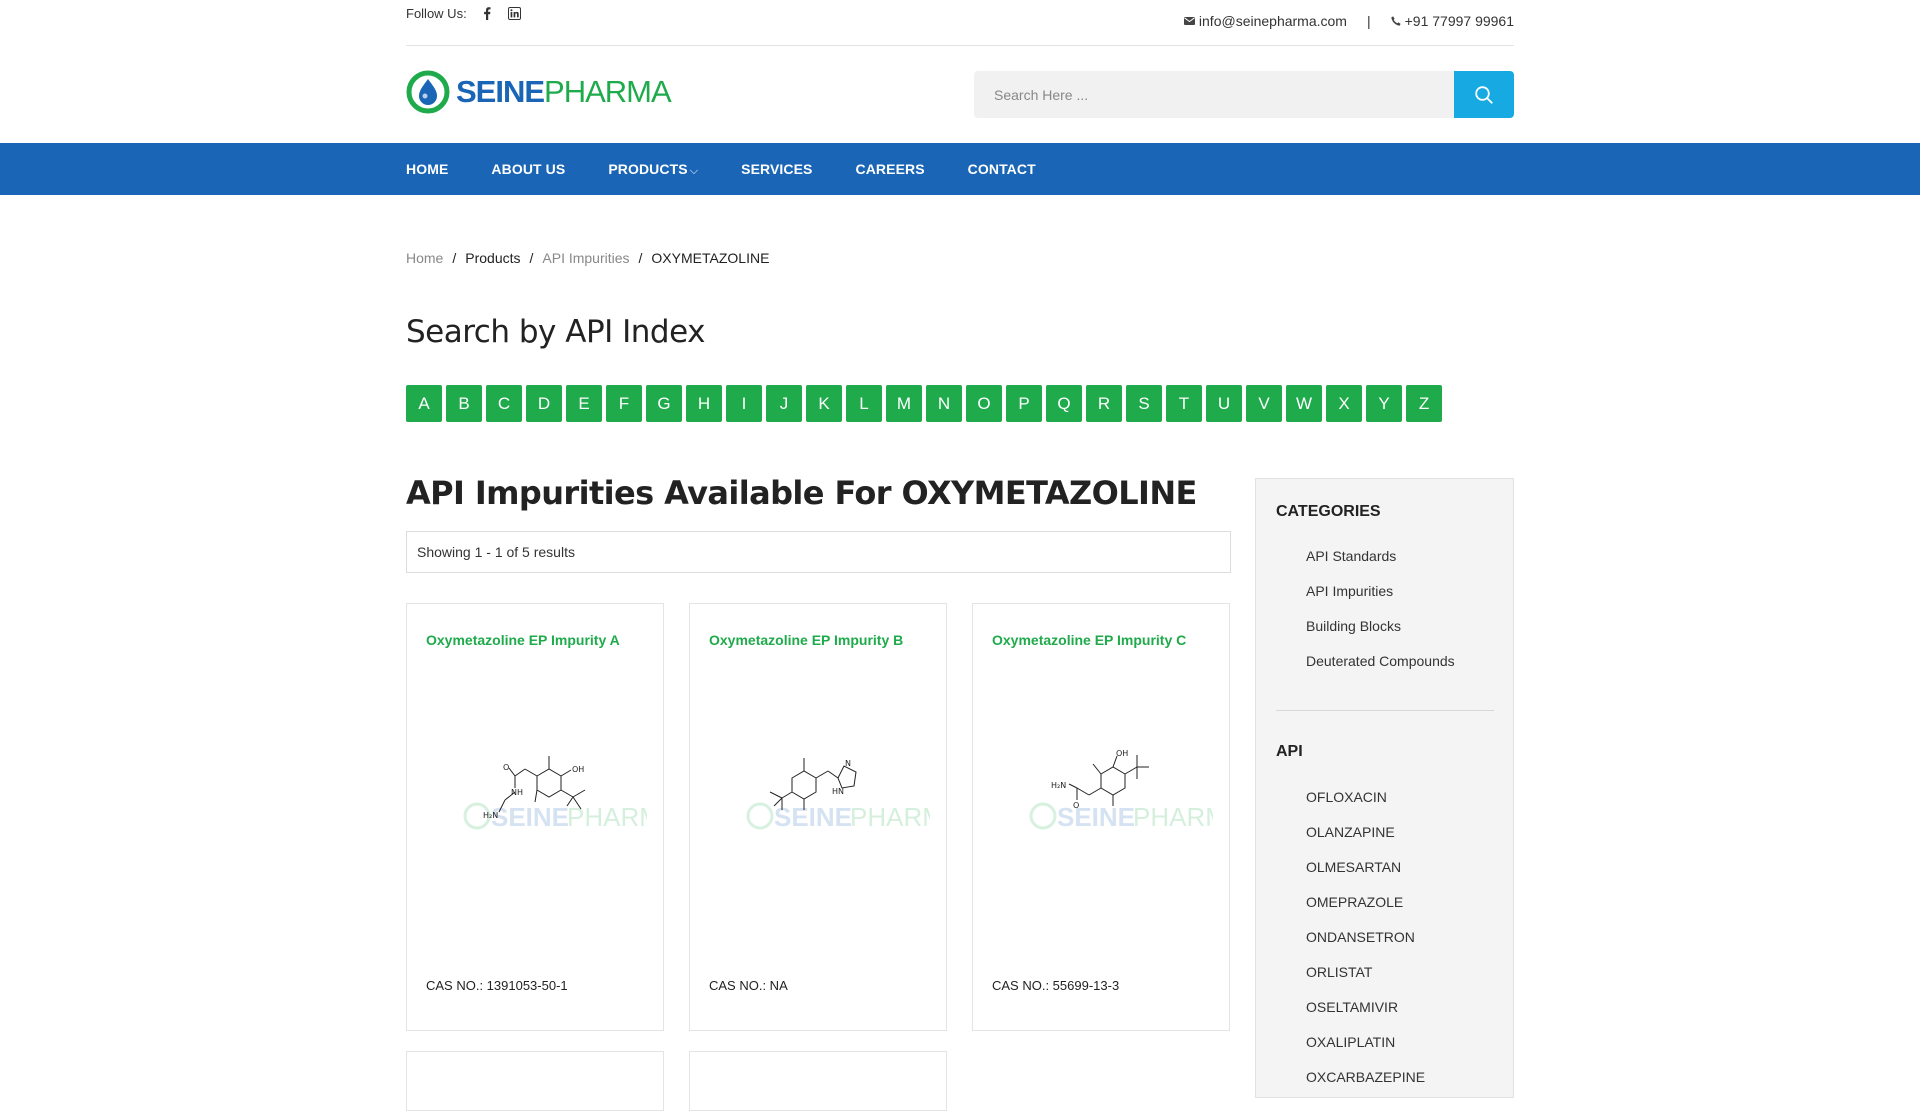 The width and height of the screenshot is (1920, 1111). What do you see at coordinates (944, 403) in the screenshot?
I see `index-letter-n: N` at bounding box center [944, 403].